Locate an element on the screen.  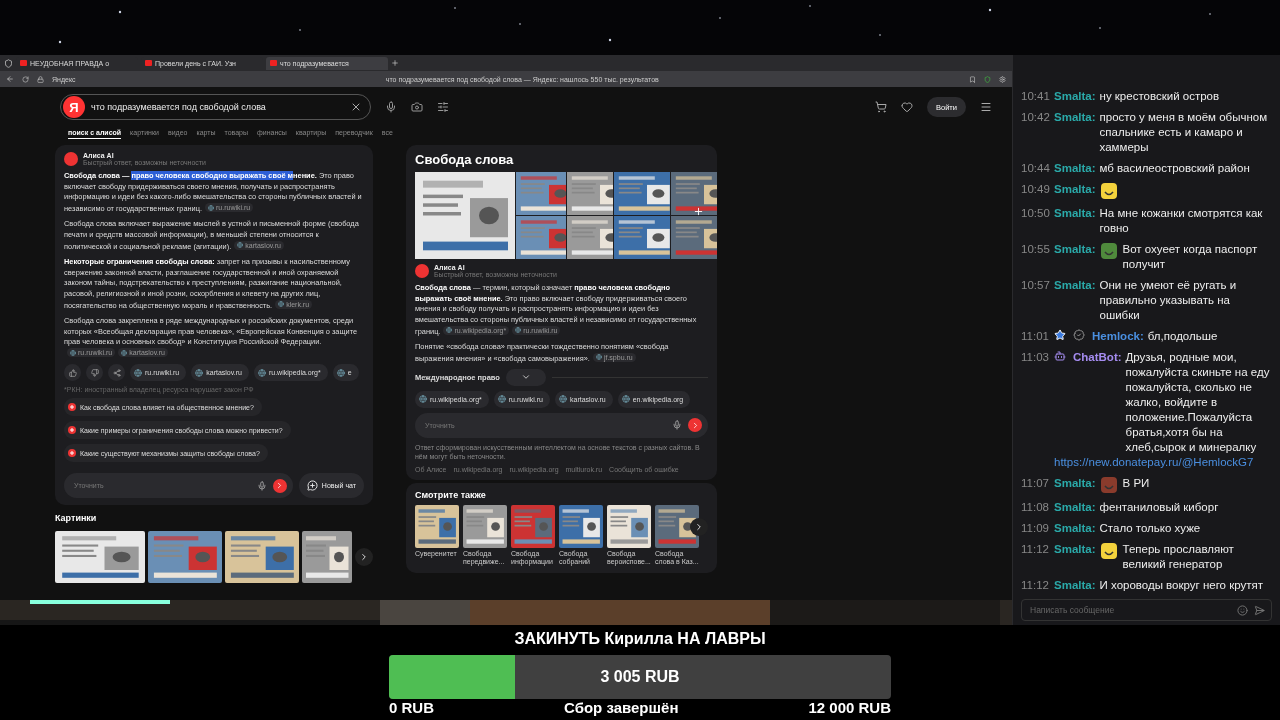
message-text: мб василеостровский район is located at coordinates (1175, 168).